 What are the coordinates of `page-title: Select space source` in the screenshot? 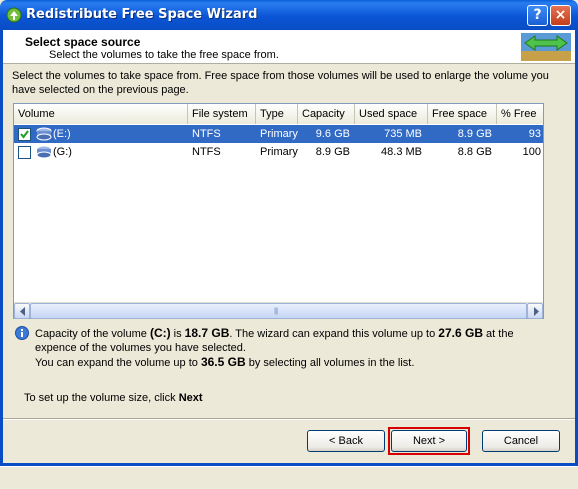 It's located at (83, 42).